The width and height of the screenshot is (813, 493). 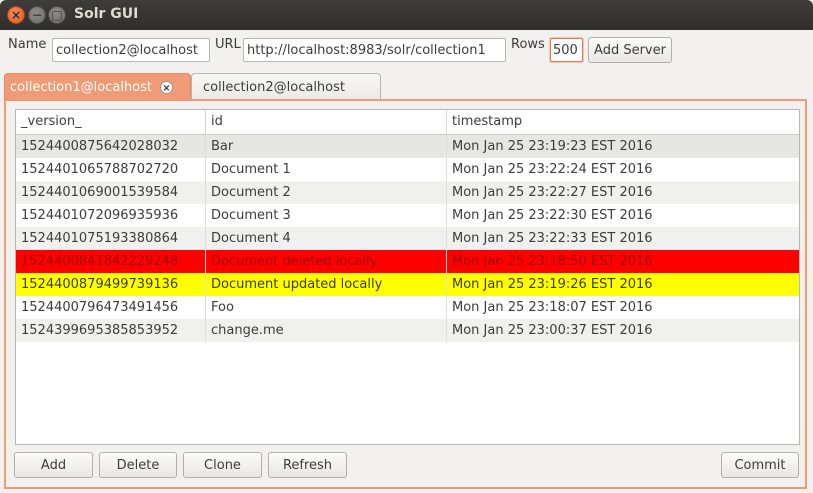 What do you see at coordinates (53, 465) in the screenshot?
I see `add-button: Add` at bounding box center [53, 465].